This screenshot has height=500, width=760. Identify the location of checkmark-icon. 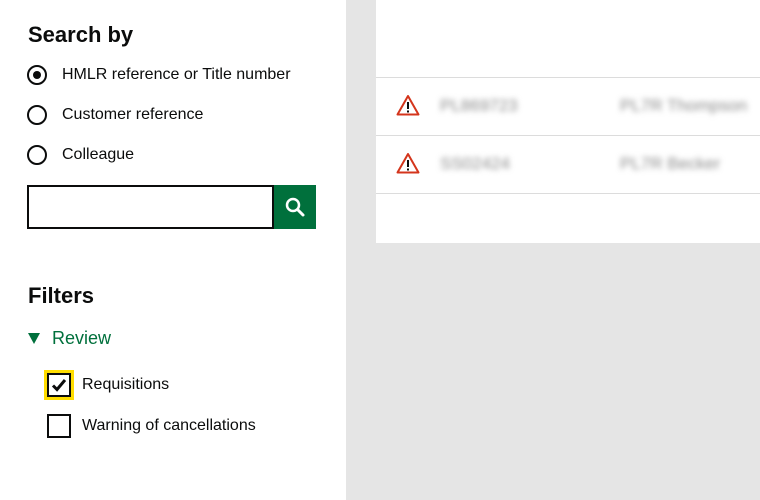
(59, 385).